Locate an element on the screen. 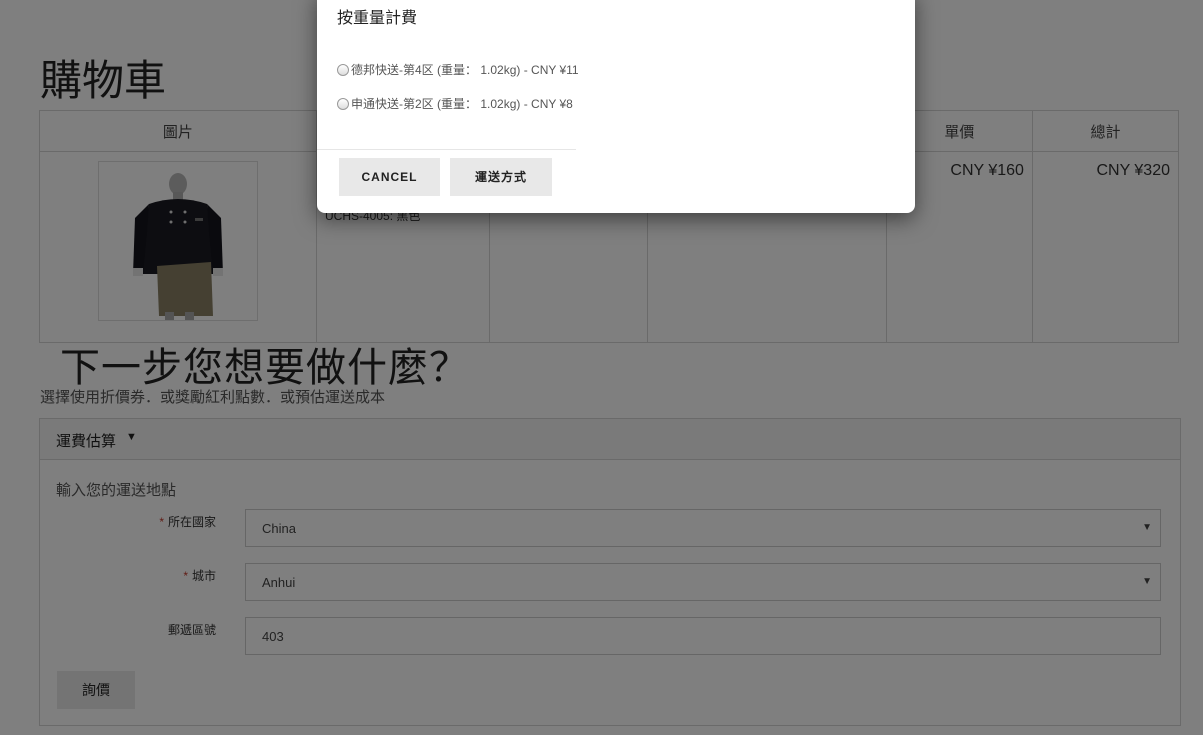 The image size is (1203, 735). modal-title: 按重量計費 is located at coordinates (377, 18).